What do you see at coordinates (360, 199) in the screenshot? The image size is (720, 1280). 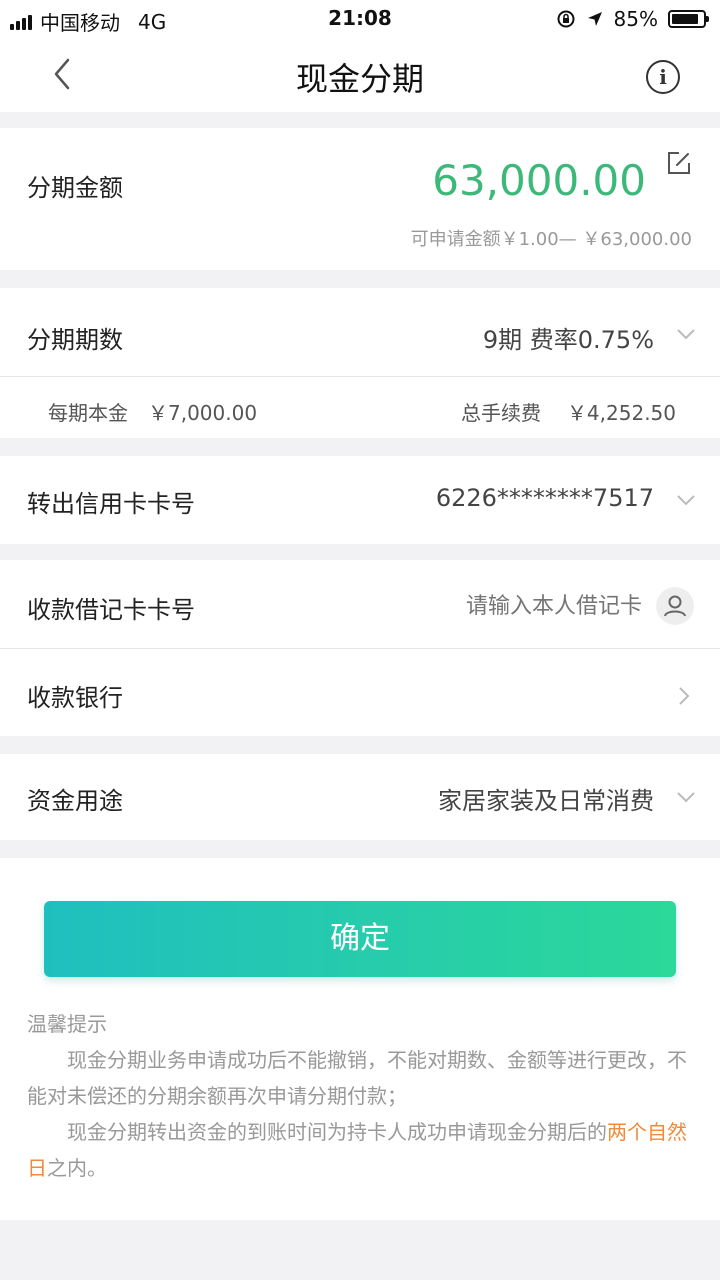 I see `amount-card: 分期金额 63,000.00 可申请金额￥1.00— ￥63,000.00` at bounding box center [360, 199].